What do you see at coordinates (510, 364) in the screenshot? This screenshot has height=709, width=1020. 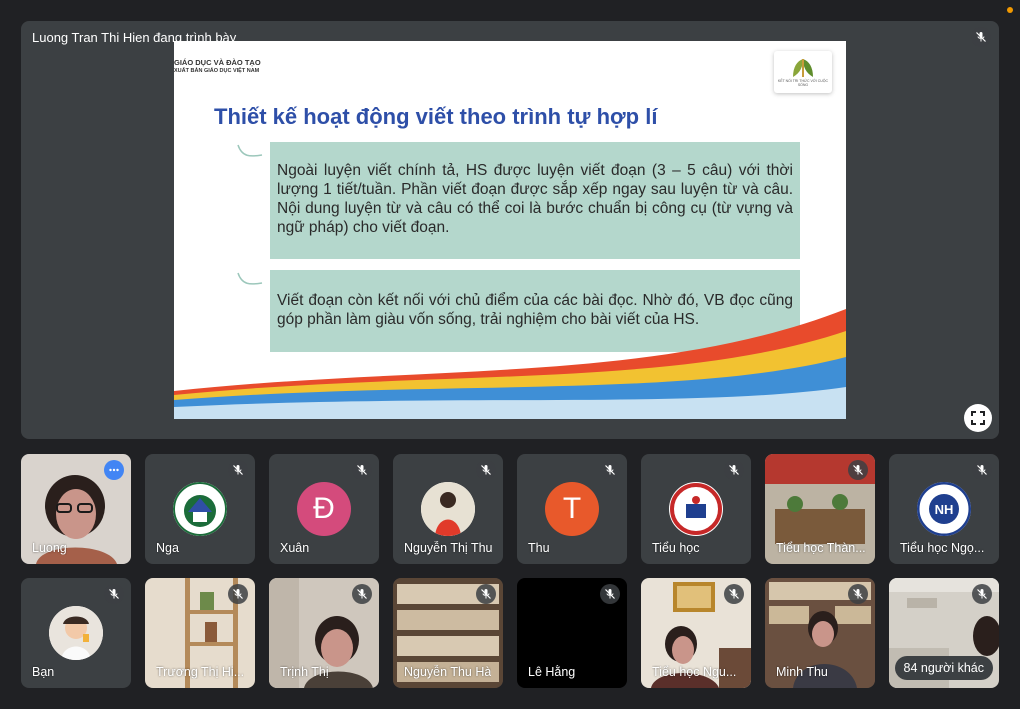 I see `slide-wave-decoration` at bounding box center [510, 364].